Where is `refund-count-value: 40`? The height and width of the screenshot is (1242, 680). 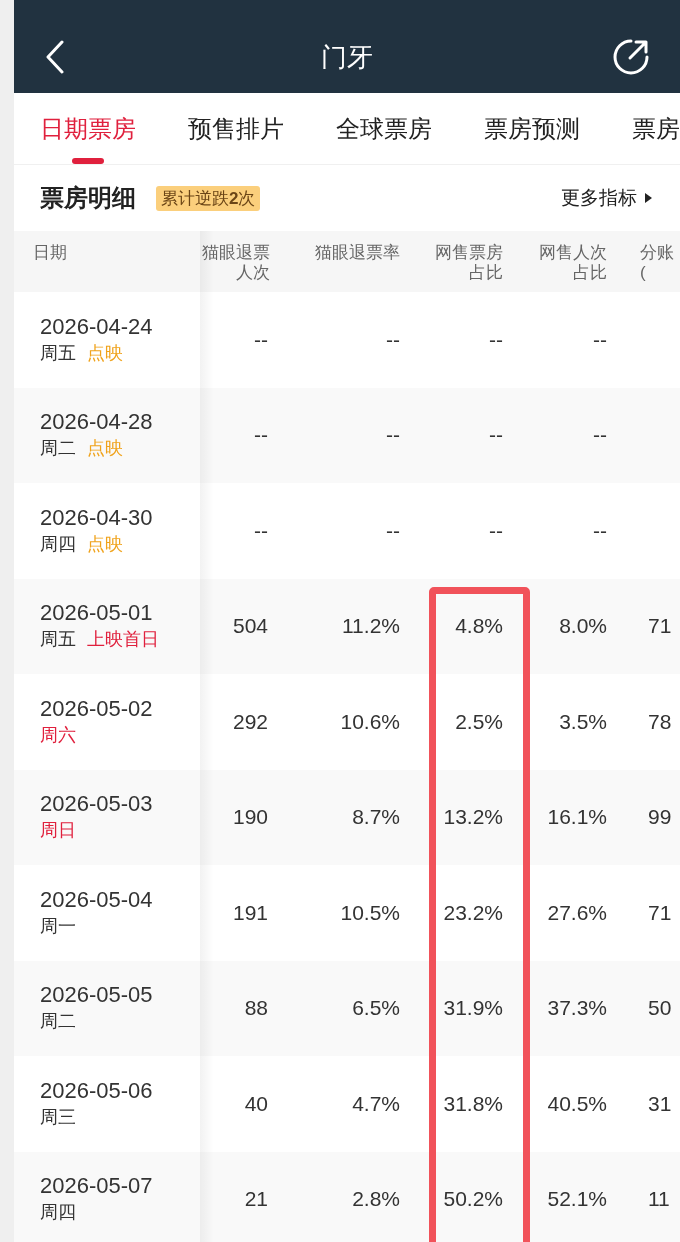 refund-count-value: 40 is located at coordinates (256, 1103).